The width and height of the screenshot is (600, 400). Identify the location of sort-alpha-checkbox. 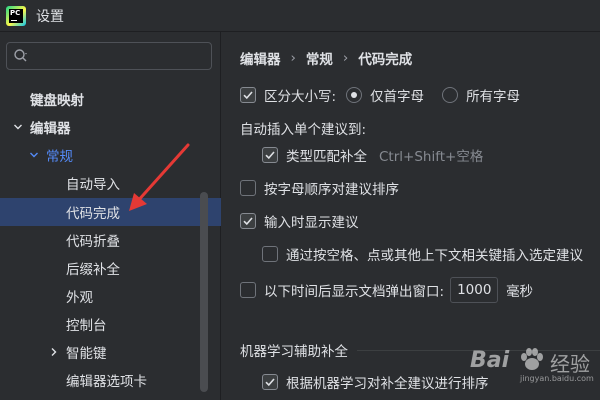
(248, 188).